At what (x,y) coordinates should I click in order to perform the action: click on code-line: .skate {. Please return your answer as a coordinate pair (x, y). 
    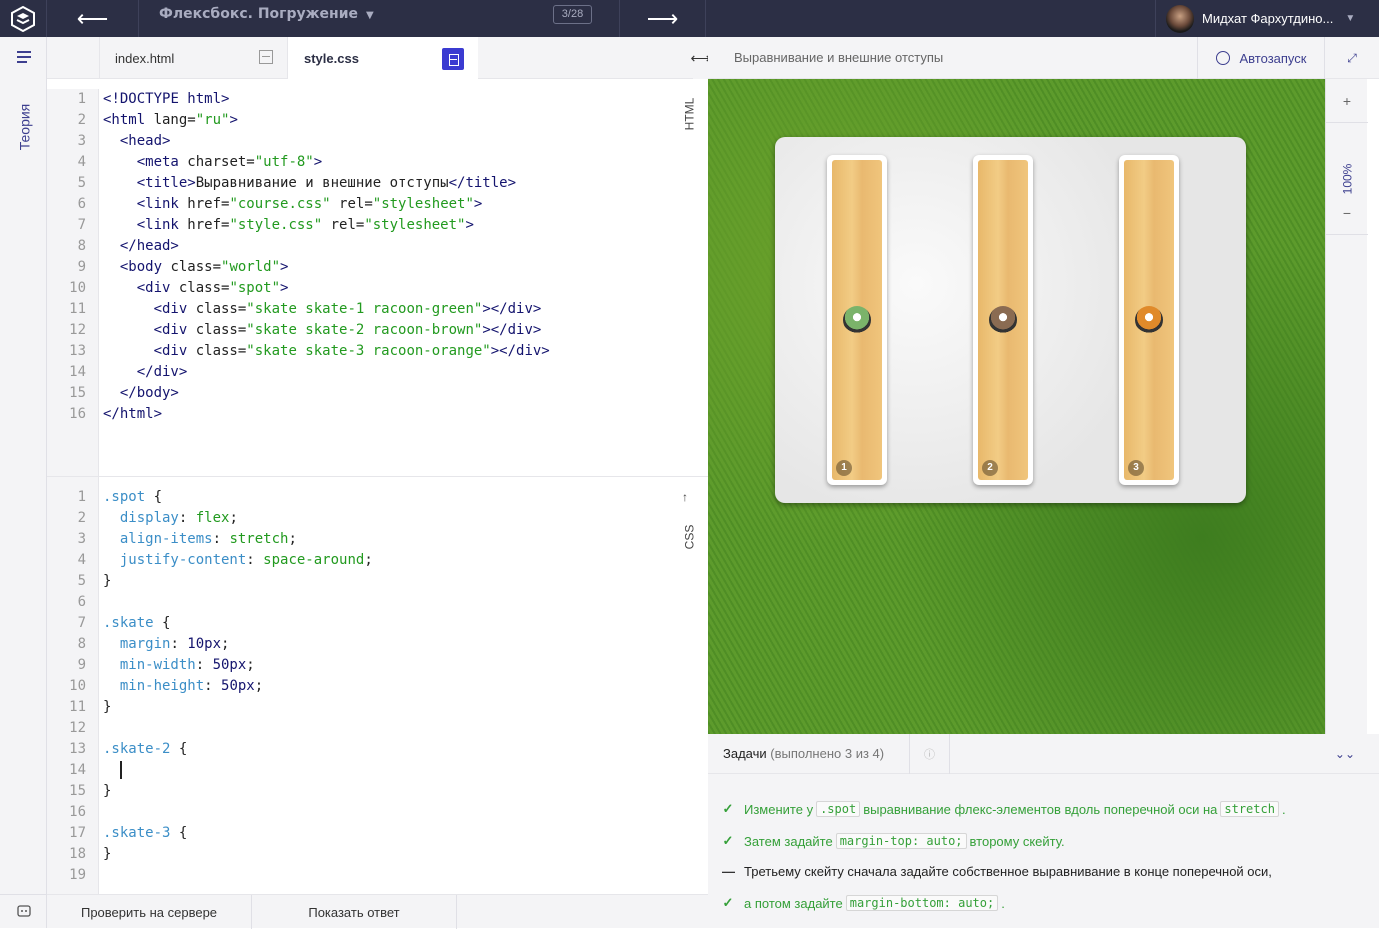
    Looking at the image, I should click on (396, 623).